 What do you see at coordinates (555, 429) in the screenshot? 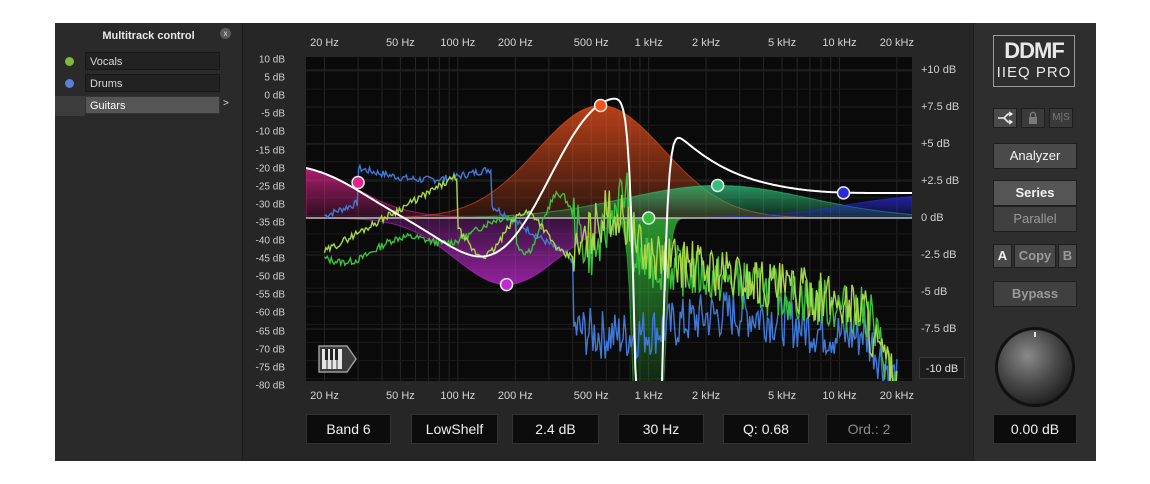
I see `band-gain-field: 2.4 dB` at bounding box center [555, 429].